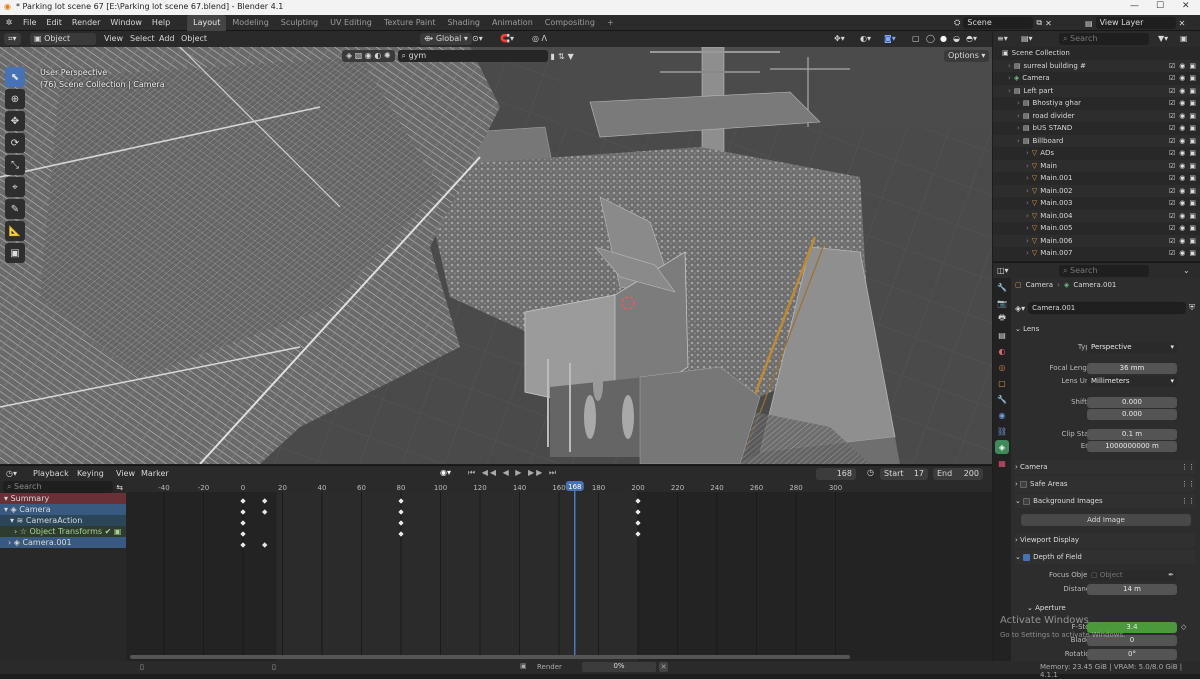 The width and height of the screenshot is (1200, 679). I want to click on outliner-row: › ▤ Billboard ☑ ◉ ▣, so click(1096, 140).